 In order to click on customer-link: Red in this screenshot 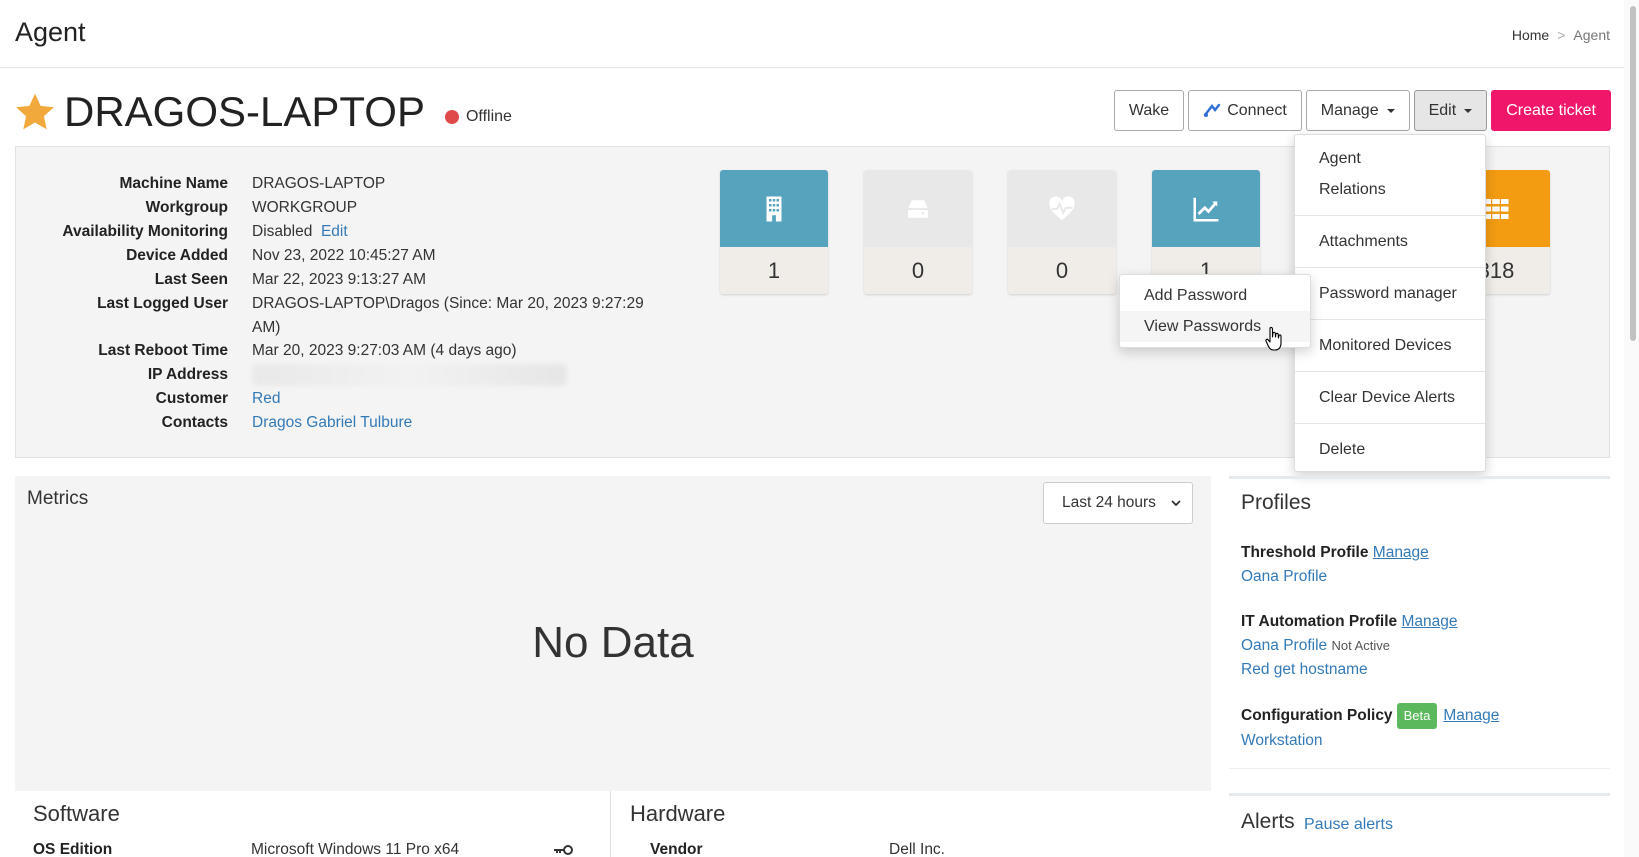, I will do `click(266, 398)`.